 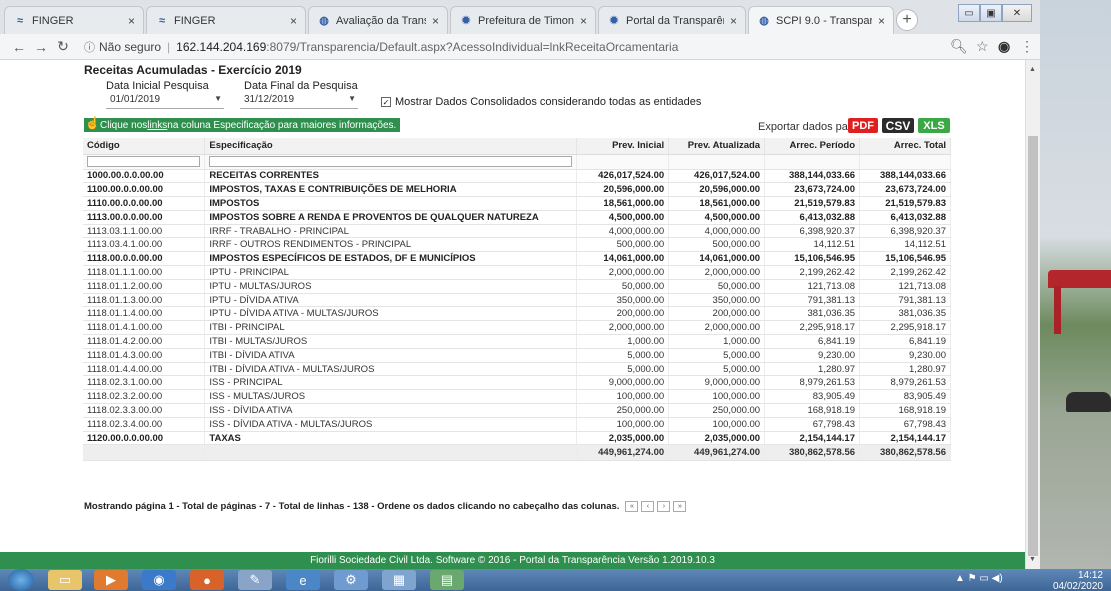 What do you see at coordinates (391, 203) in the screenshot?
I see `cell-especificacao: IMPOSTOS` at bounding box center [391, 203].